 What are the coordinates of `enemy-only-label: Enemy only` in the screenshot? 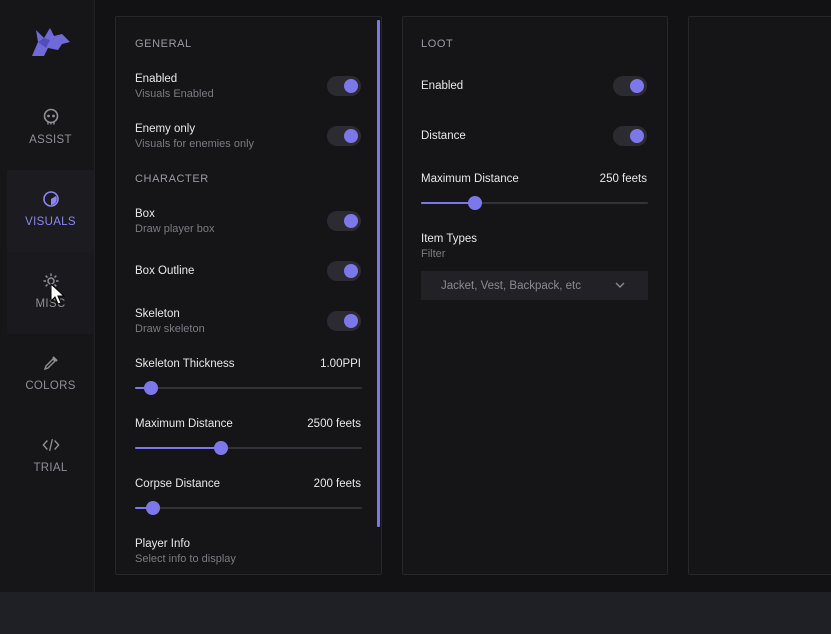 It's located at (165, 129).